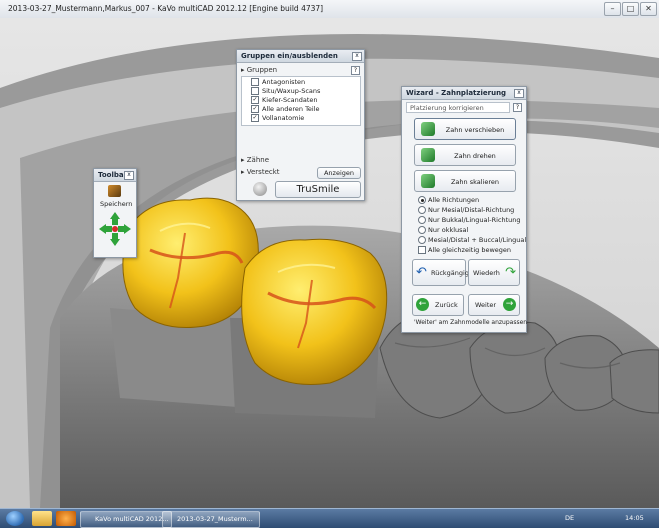 This screenshot has width=659, height=528. I want to click on rotate-tooth-button: Zahn drehen, so click(465, 155).